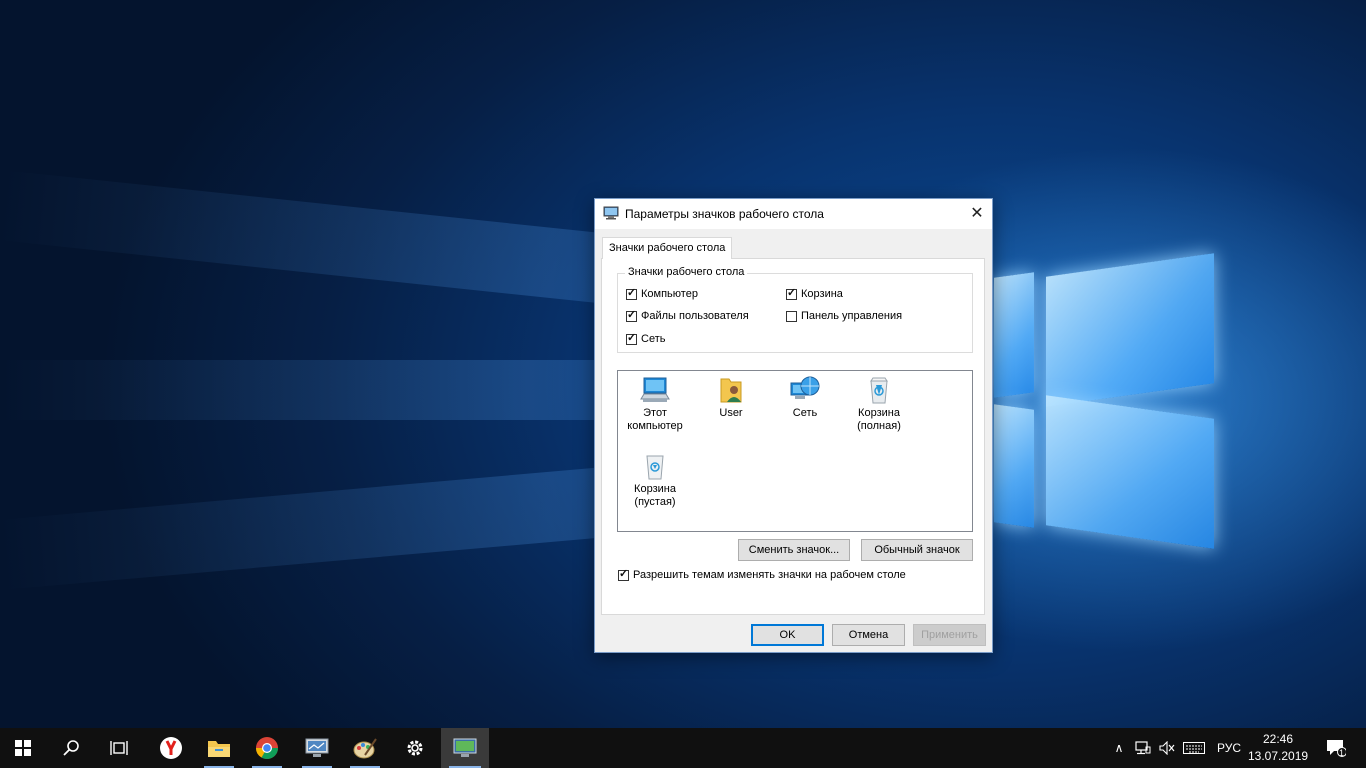  What do you see at coordinates (695, 316) in the screenshot?
I see `checkbox-label: Файлы пользователя` at bounding box center [695, 316].